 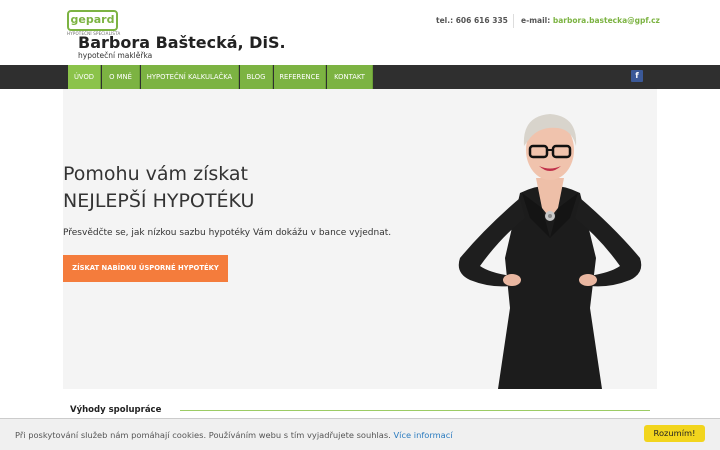 I want to click on section-divider, so click(x=415, y=410).